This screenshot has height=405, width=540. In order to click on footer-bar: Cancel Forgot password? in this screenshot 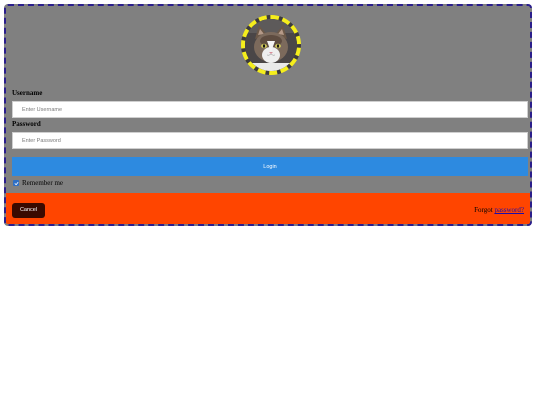, I will do `click(268, 208)`.